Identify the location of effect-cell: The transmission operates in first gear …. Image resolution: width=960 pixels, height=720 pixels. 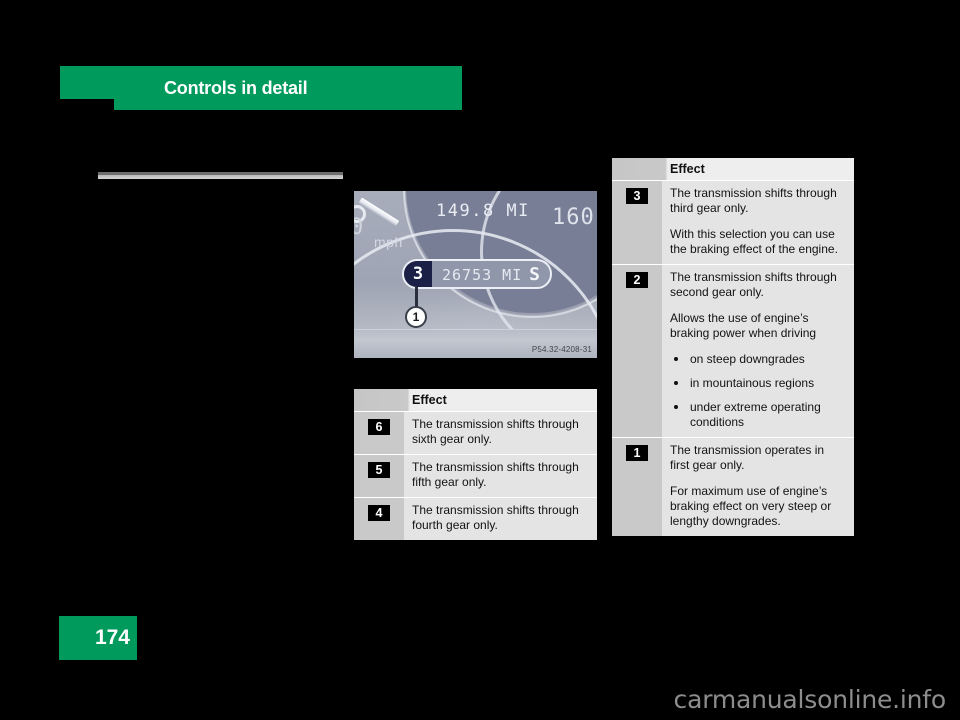
(758, 487).